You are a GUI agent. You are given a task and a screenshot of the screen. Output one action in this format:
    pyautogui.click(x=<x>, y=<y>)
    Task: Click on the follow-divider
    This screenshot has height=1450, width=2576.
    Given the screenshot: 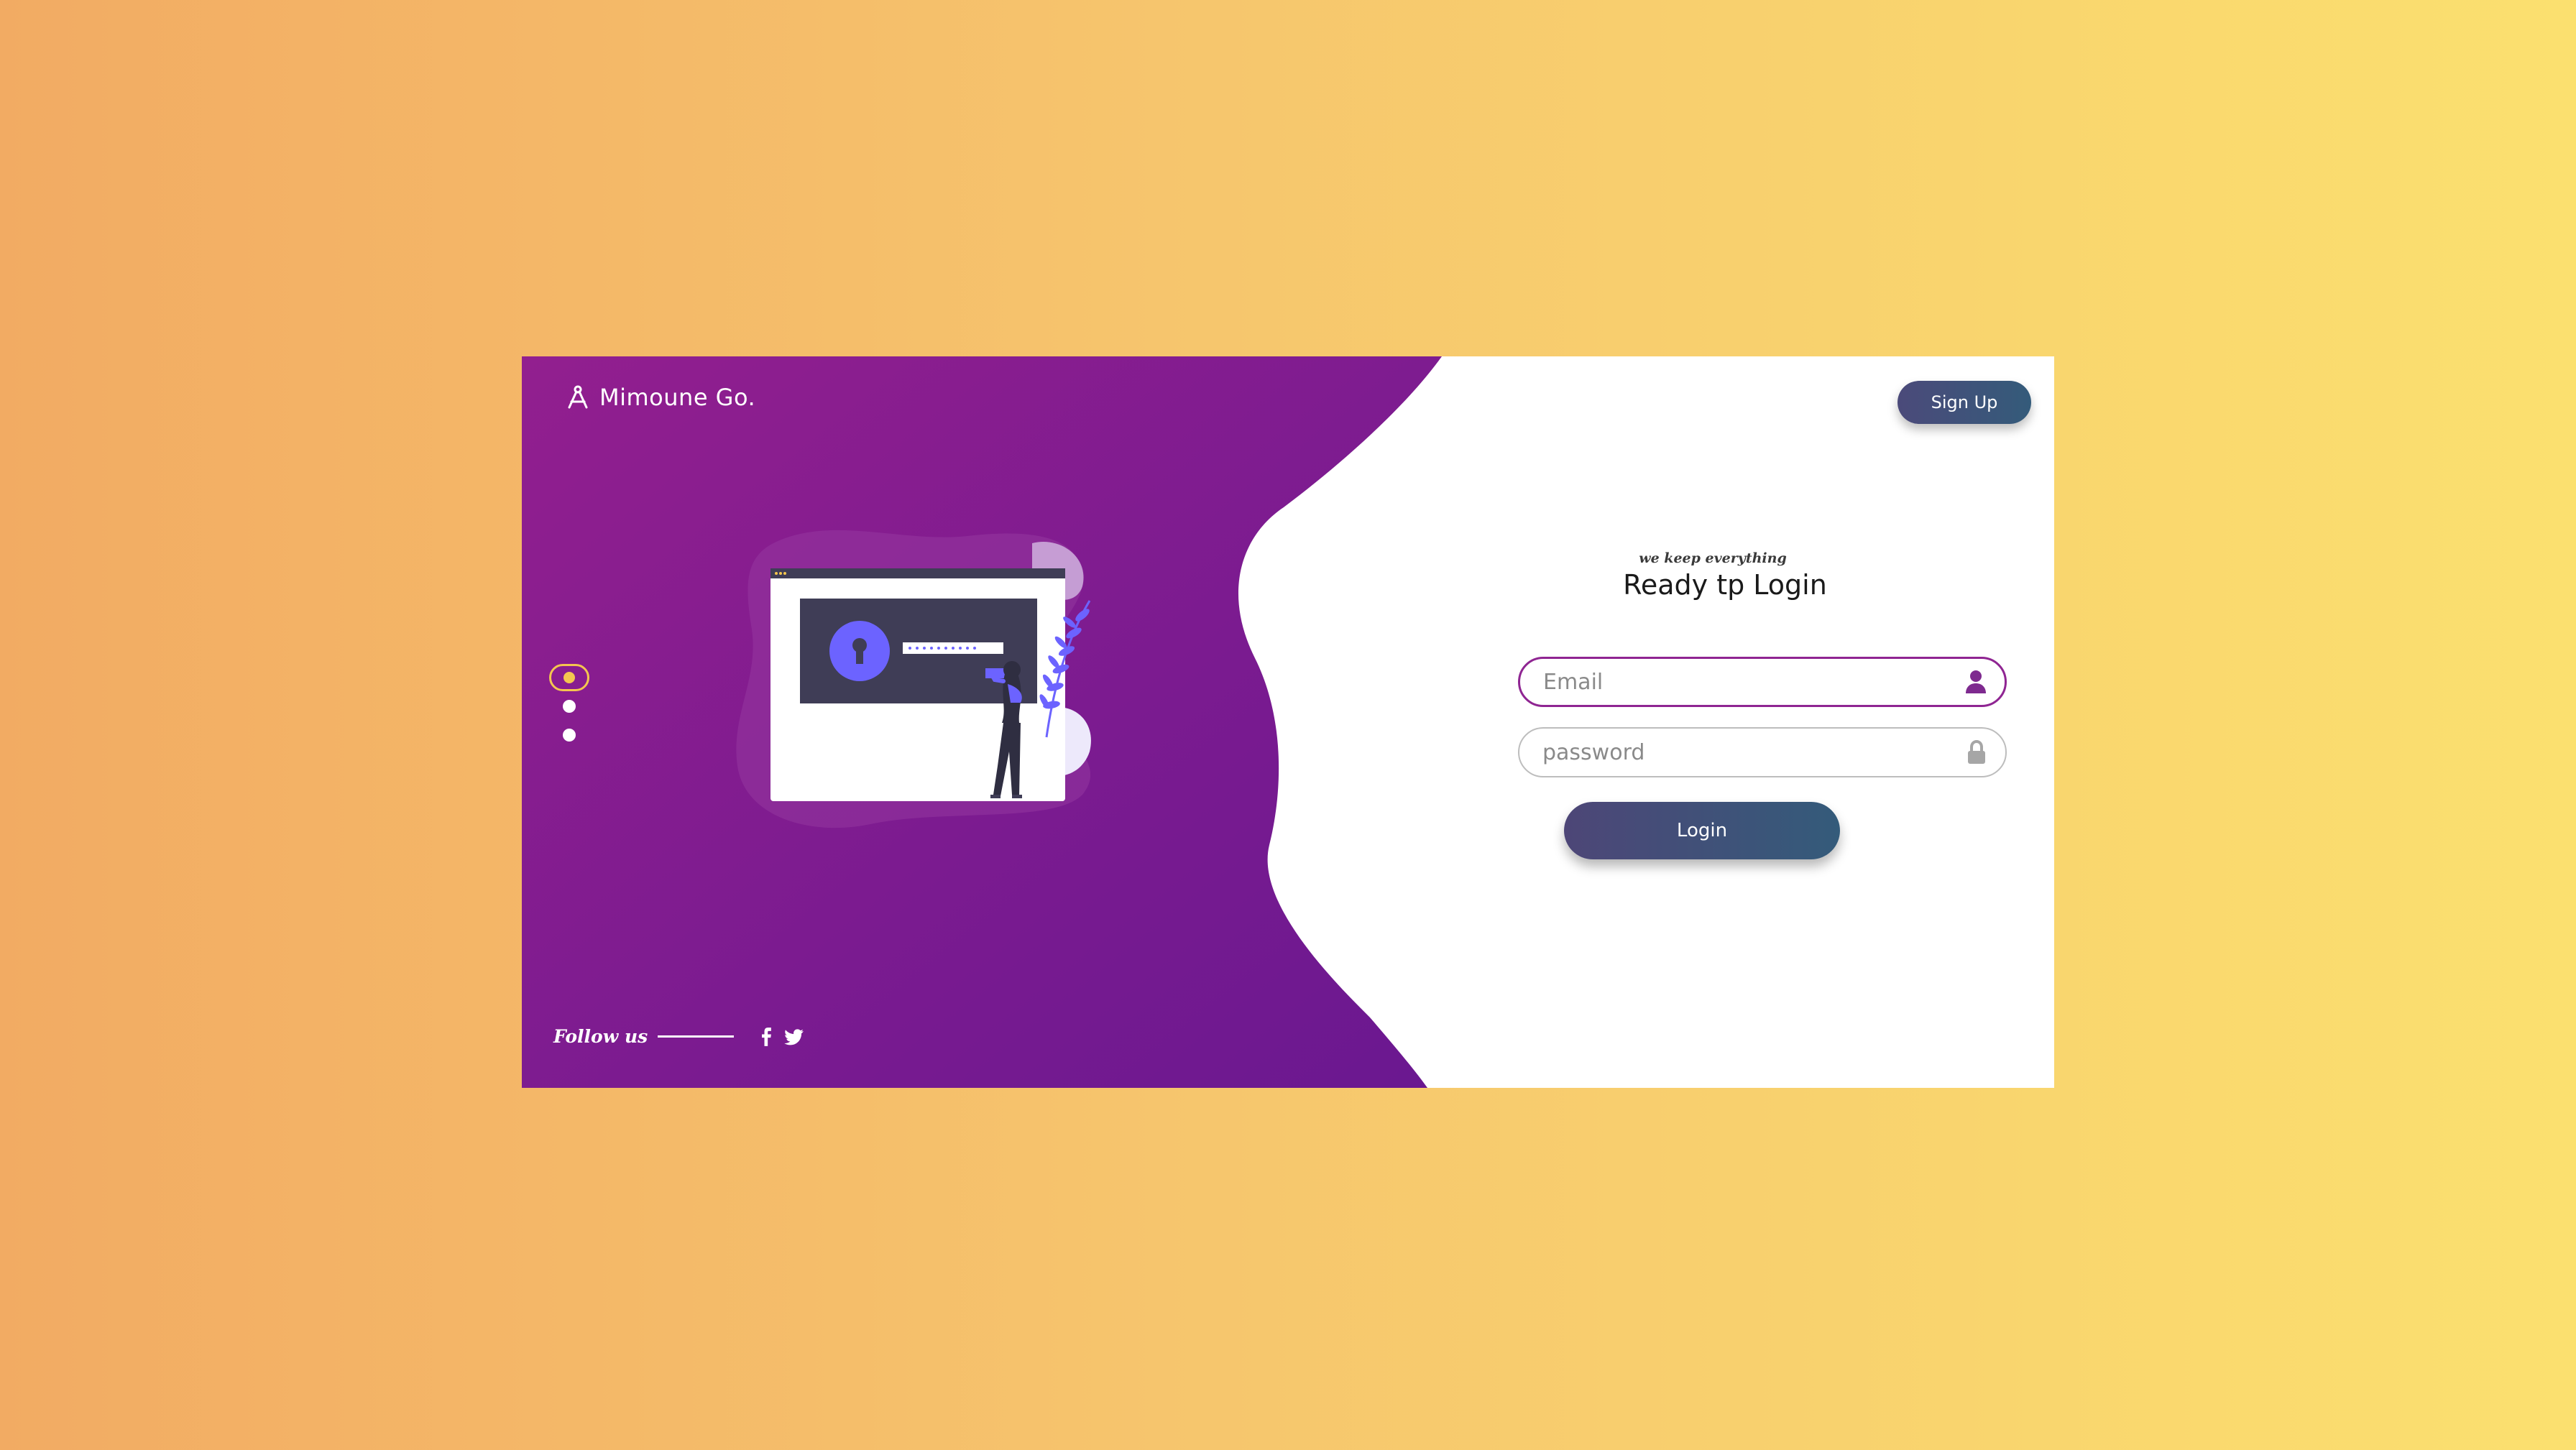 What is the action you would take?
    pyautogui.click(x=696, y=1036)
    